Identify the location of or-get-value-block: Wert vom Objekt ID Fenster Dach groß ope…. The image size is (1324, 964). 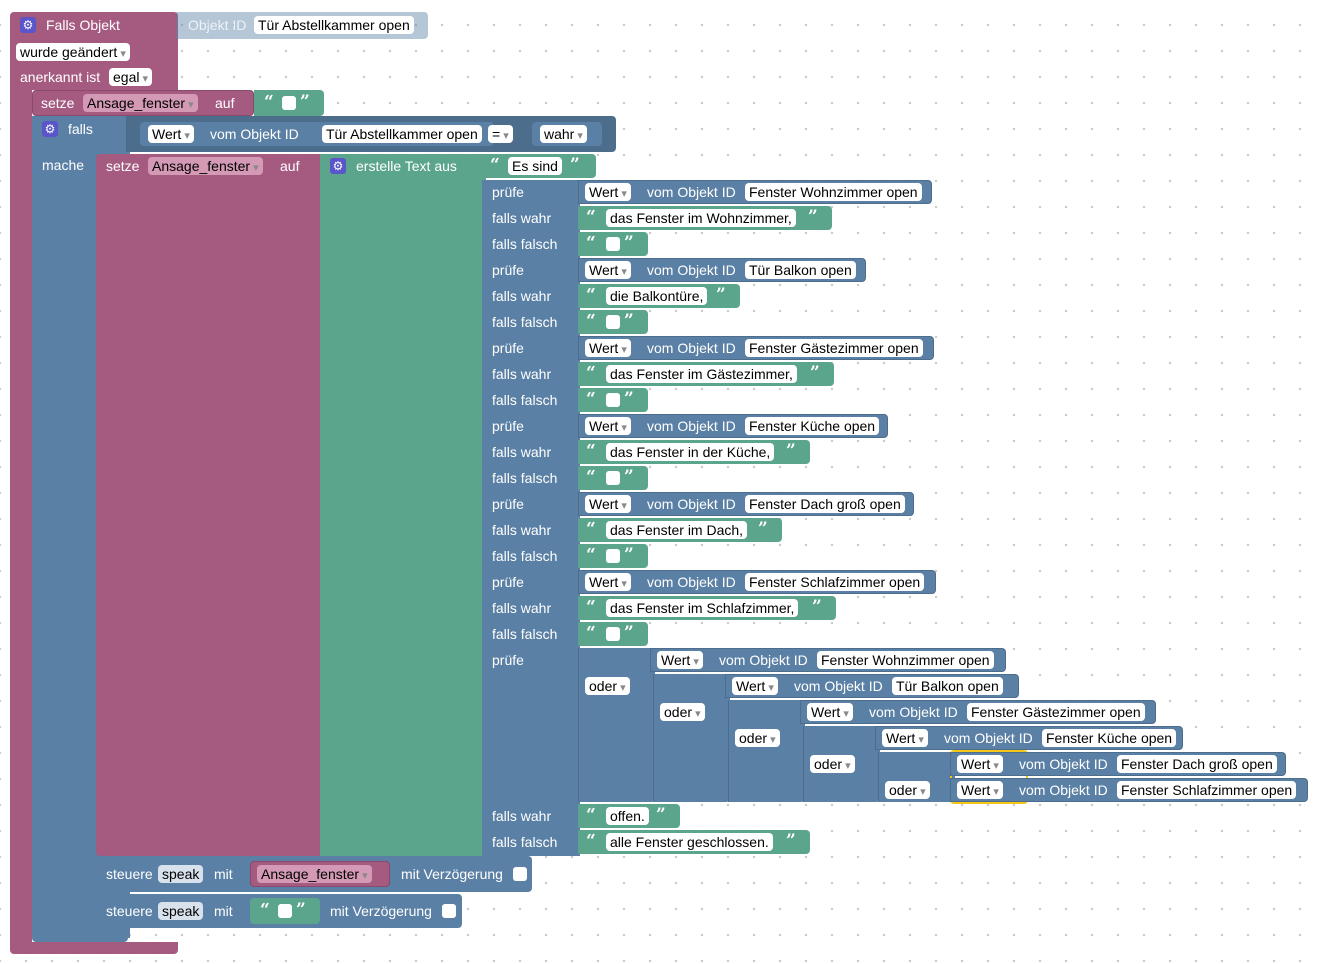
(1118, 764).